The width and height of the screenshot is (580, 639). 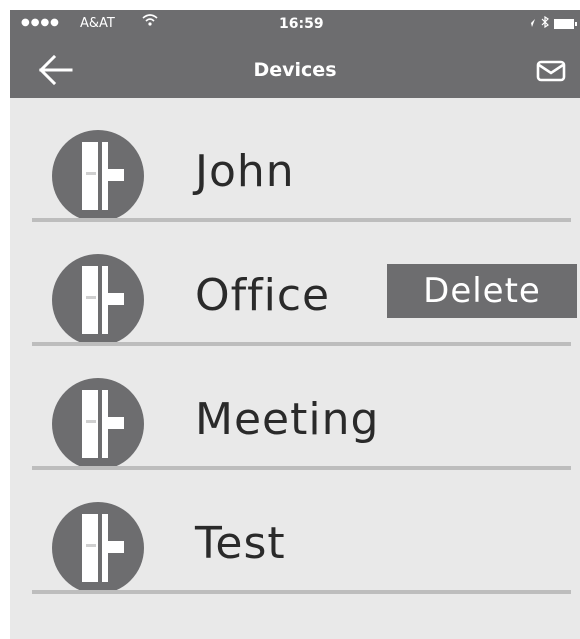 I want to click on wifi-icon, so click(x=150, y=22).